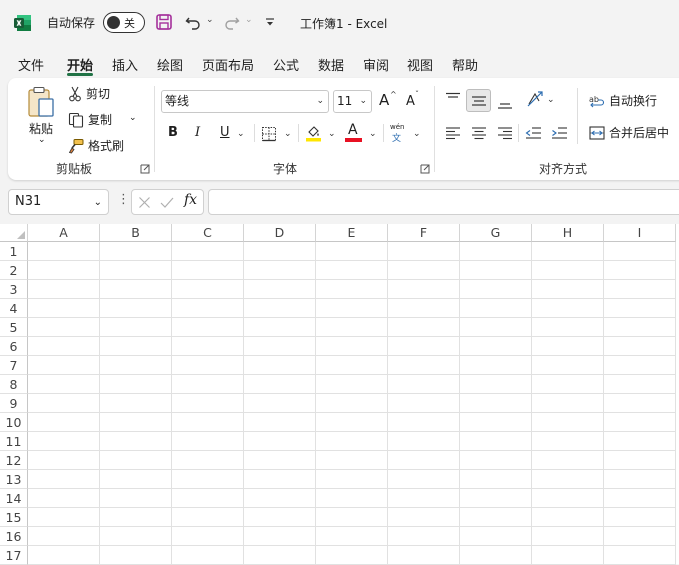 This screenshot has height=565, width=679. I want to click on copy-dropdown-icon: ⌄, so click(133, 118).